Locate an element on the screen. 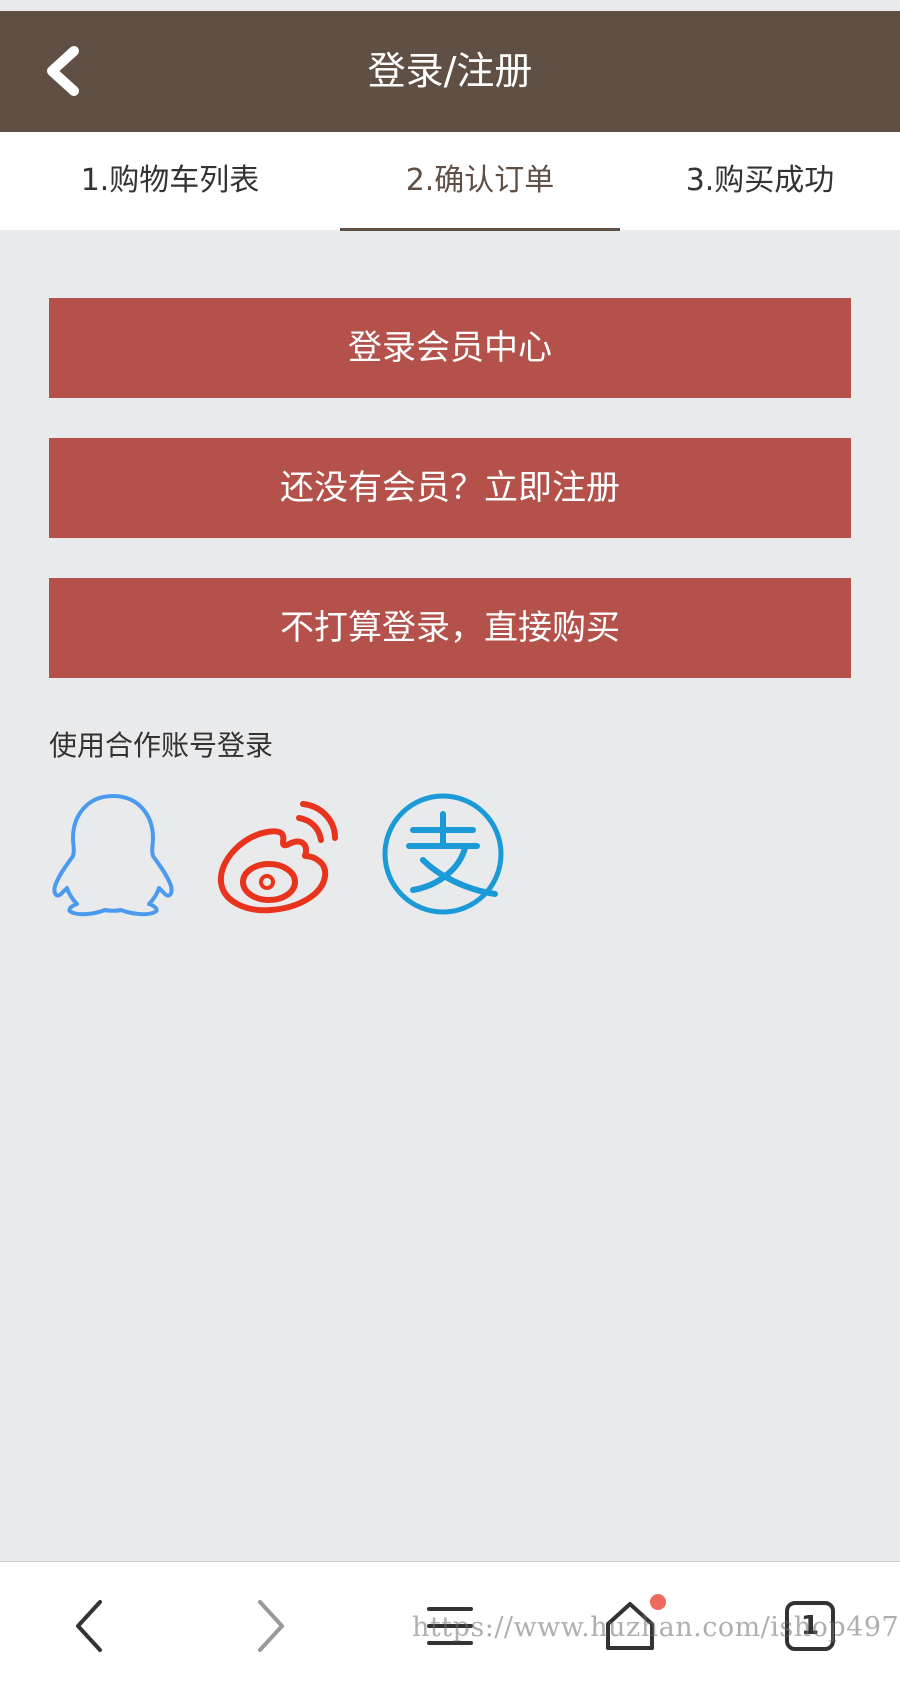 This screenshot has height=1690, width=900. top-header: 登录/注册 is located at coordinates (450, 71).